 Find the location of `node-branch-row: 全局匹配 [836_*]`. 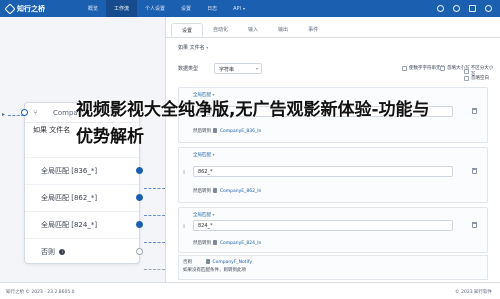

node-branch-row: 全局匹配 [836_*] is located at coordinates (84, 170).